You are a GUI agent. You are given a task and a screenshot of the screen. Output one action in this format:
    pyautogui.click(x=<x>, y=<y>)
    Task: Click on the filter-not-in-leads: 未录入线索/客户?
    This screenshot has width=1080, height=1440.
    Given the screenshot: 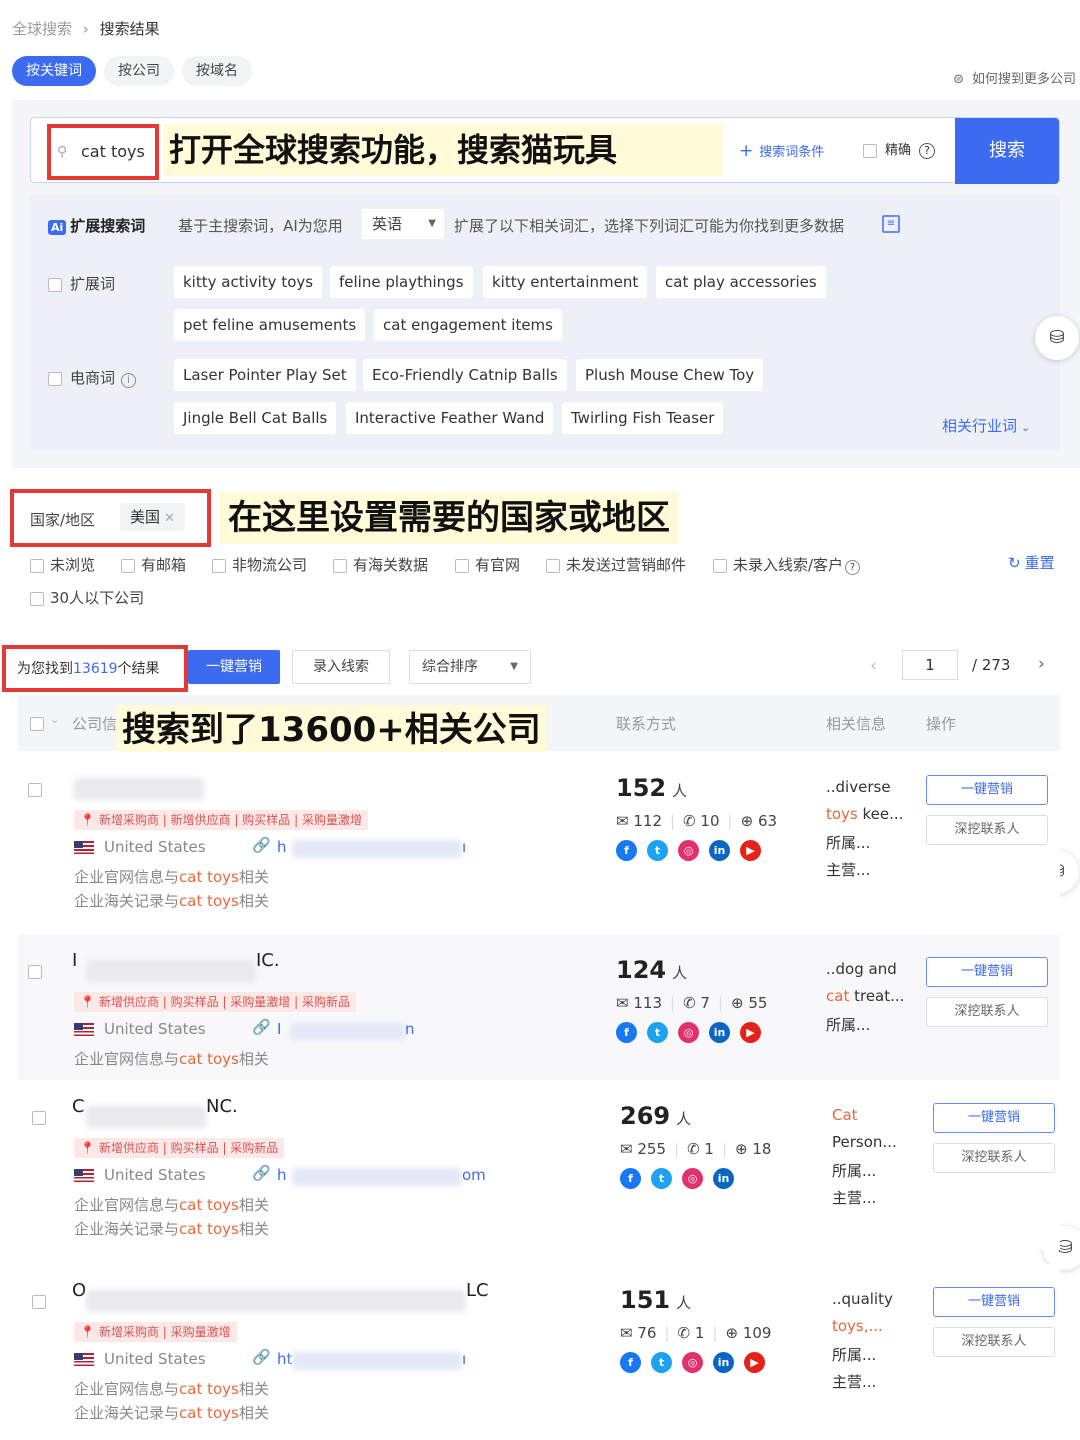 What is the action you would take?
    pyautogui.click(x=787, y=564)
    